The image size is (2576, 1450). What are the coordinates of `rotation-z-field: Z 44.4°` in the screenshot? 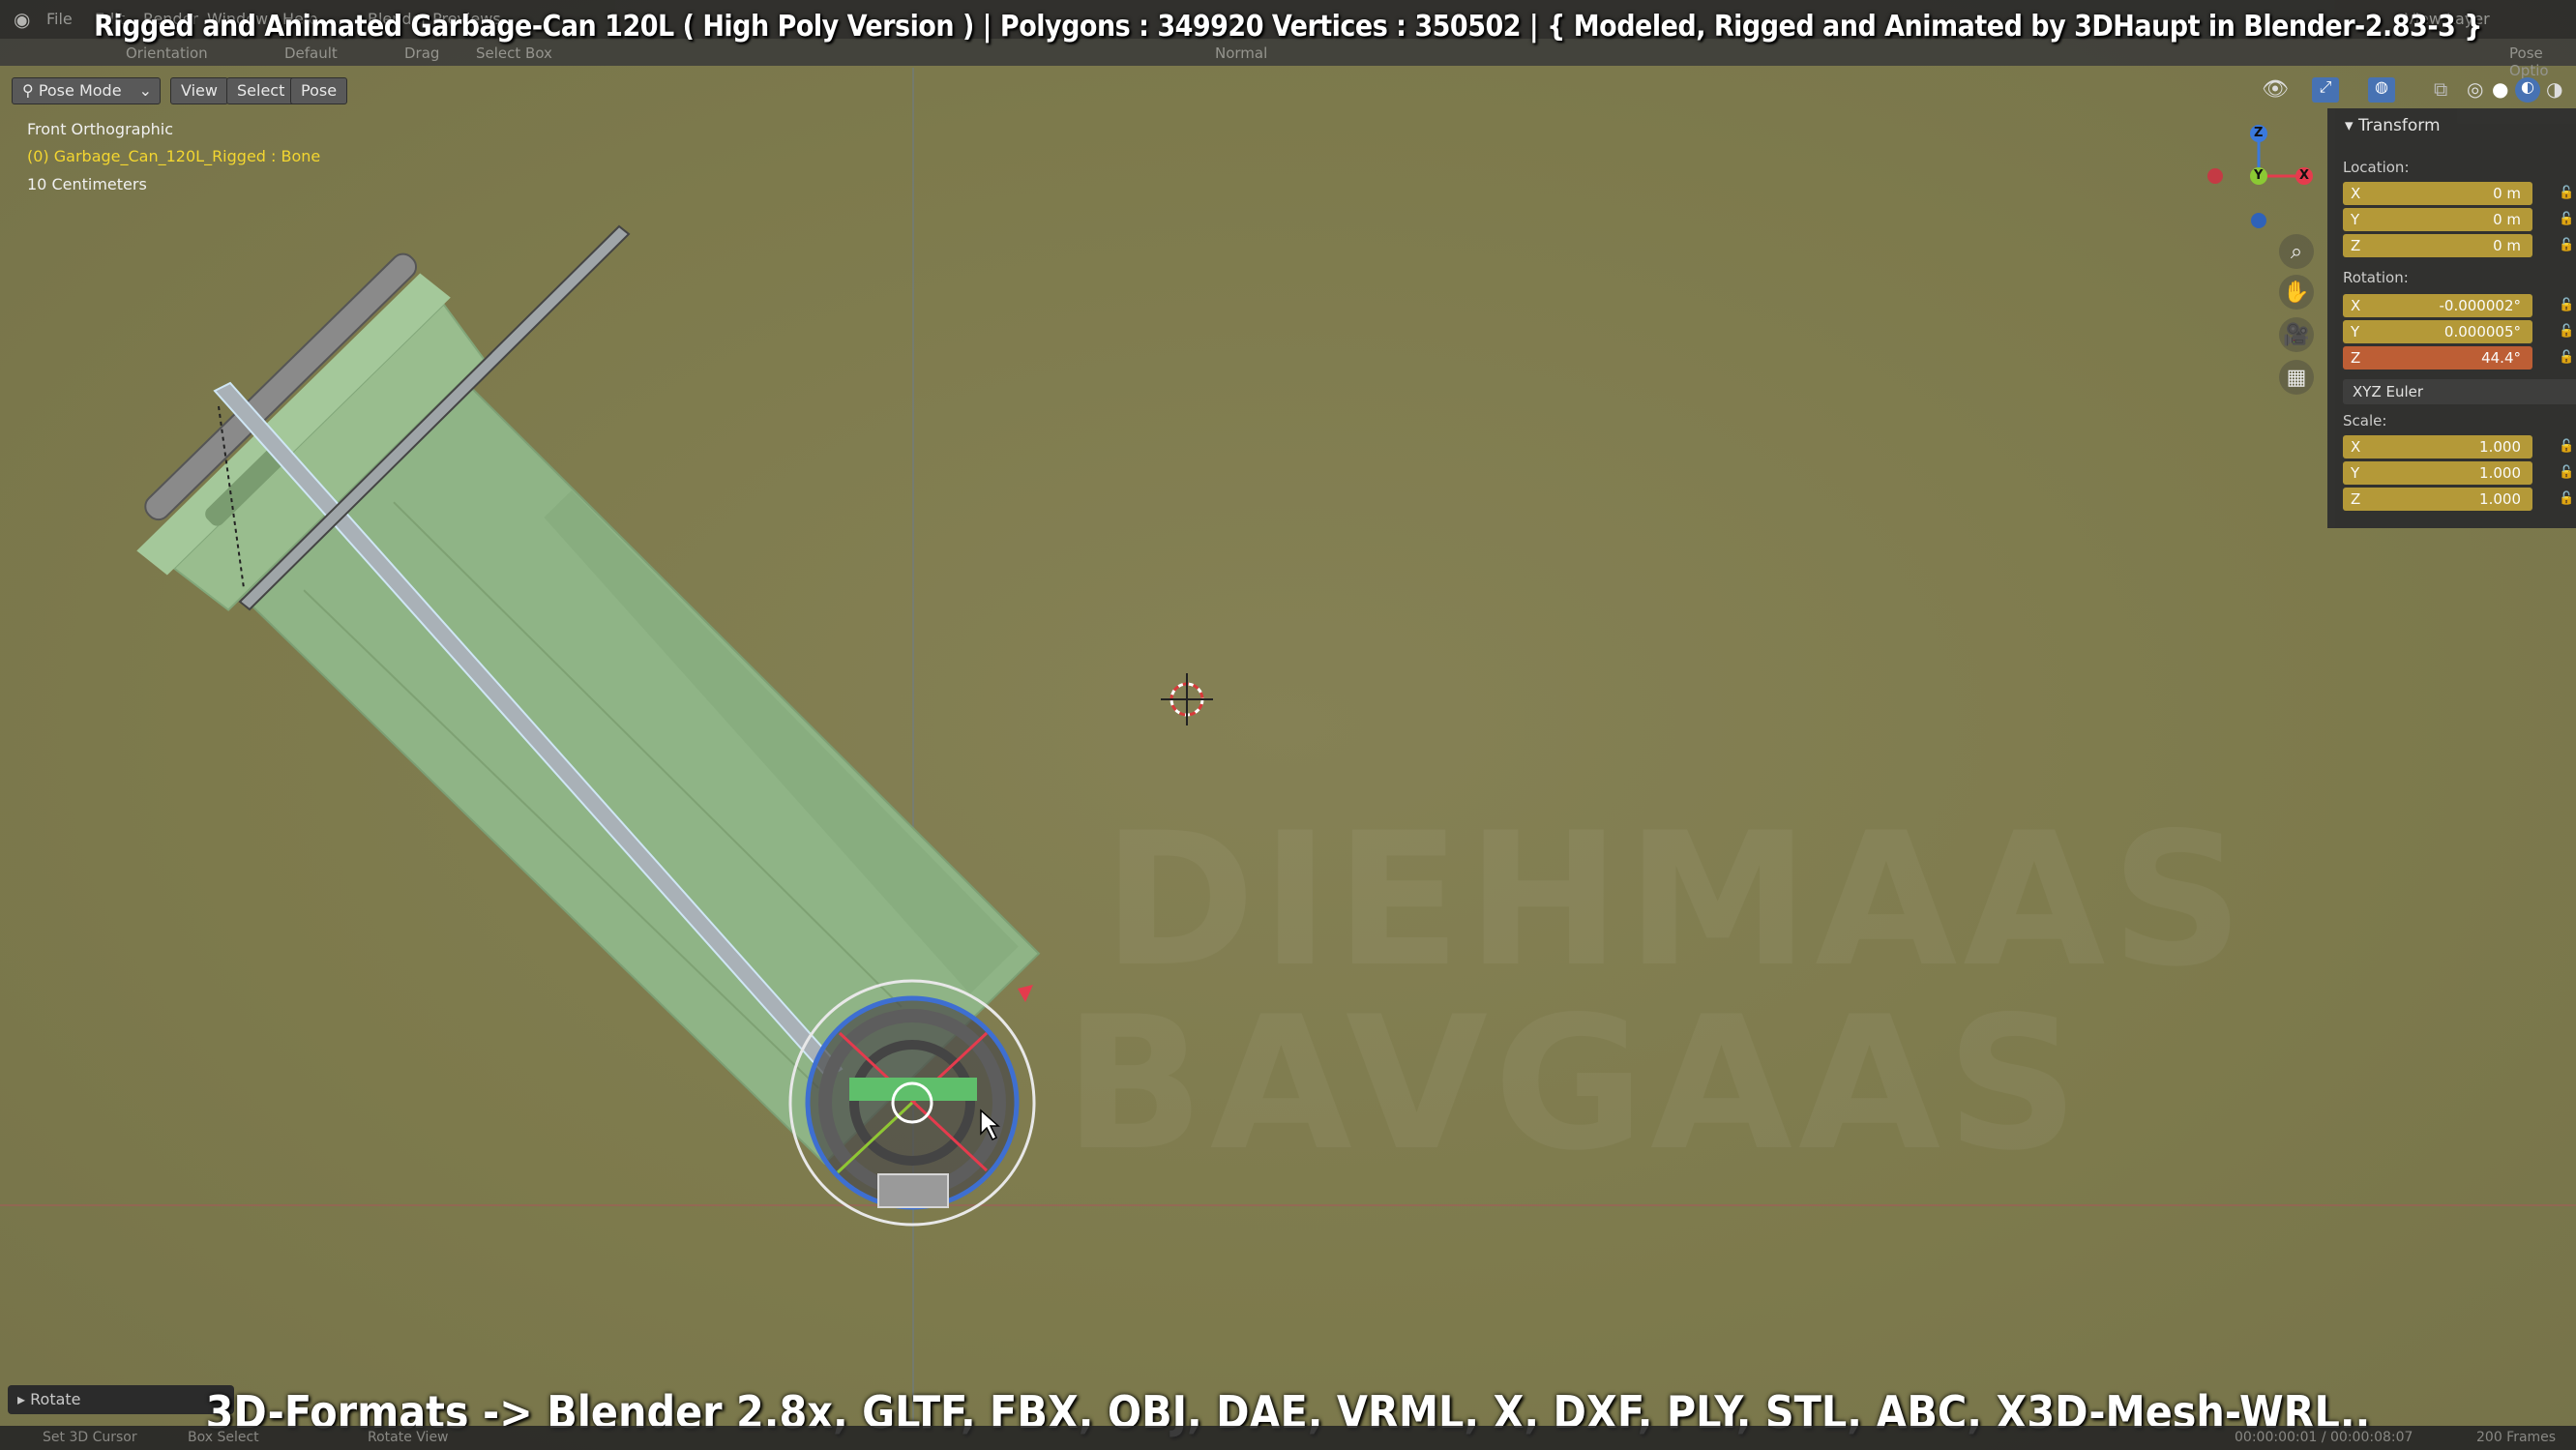 It's located at (2438, 358).